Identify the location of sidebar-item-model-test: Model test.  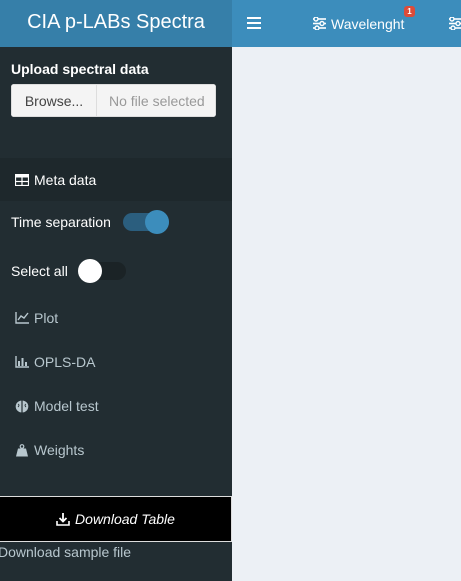
(116, 406).